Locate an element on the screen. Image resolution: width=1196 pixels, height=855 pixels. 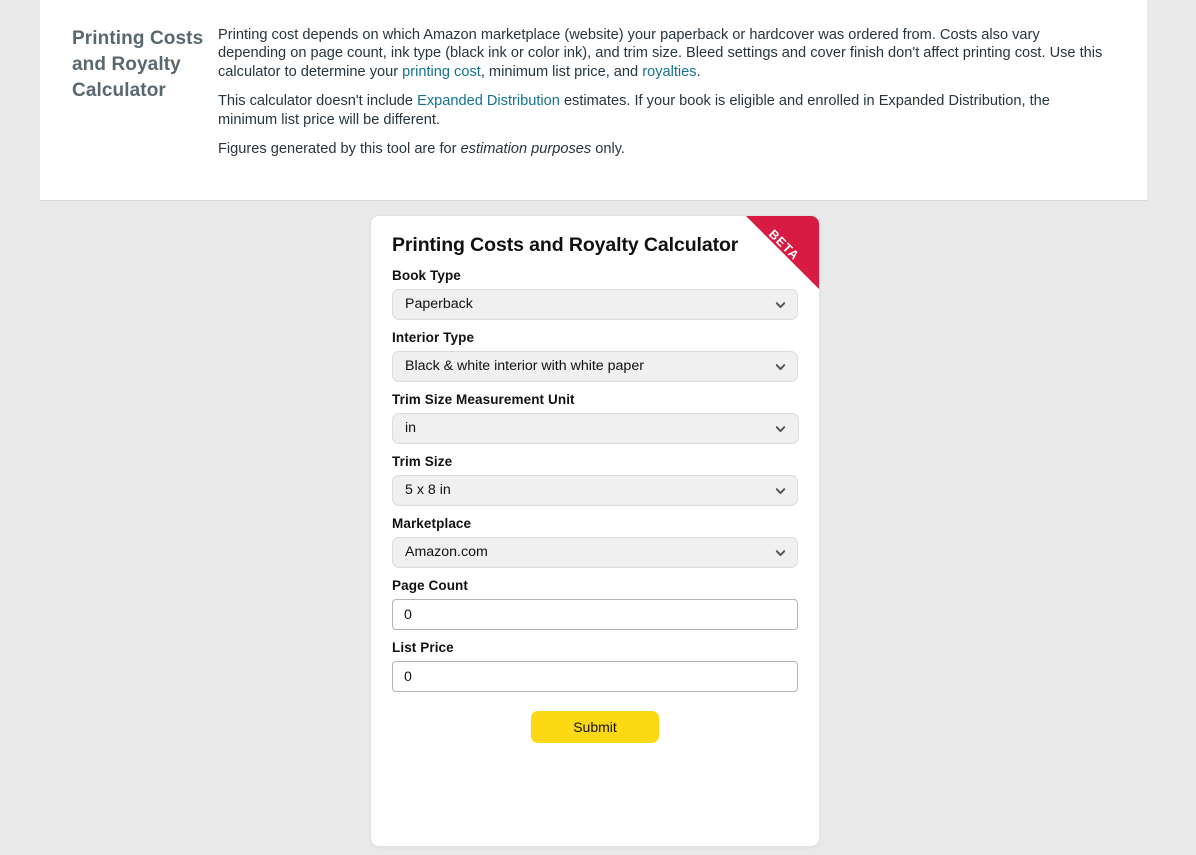
select-book-type-wrap: Paperback is located at coordinates (595, 304).